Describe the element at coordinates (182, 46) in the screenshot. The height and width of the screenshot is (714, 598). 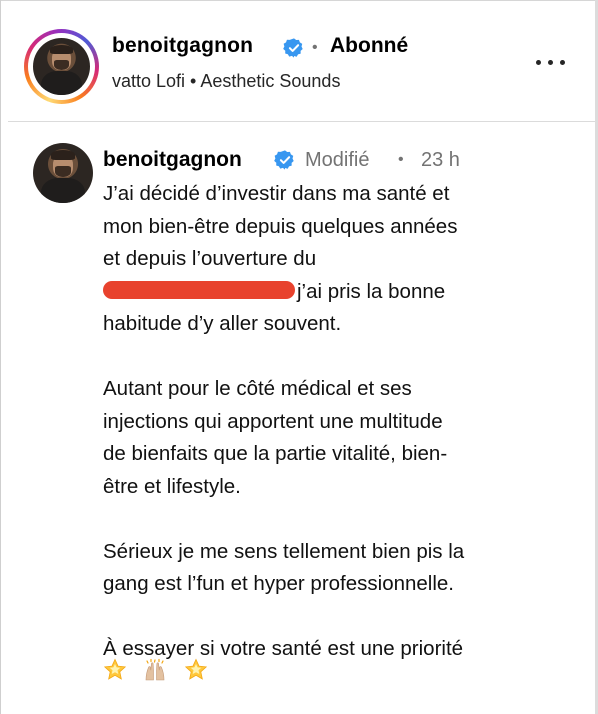
I see `header-username: benoitgagnon` at that location.